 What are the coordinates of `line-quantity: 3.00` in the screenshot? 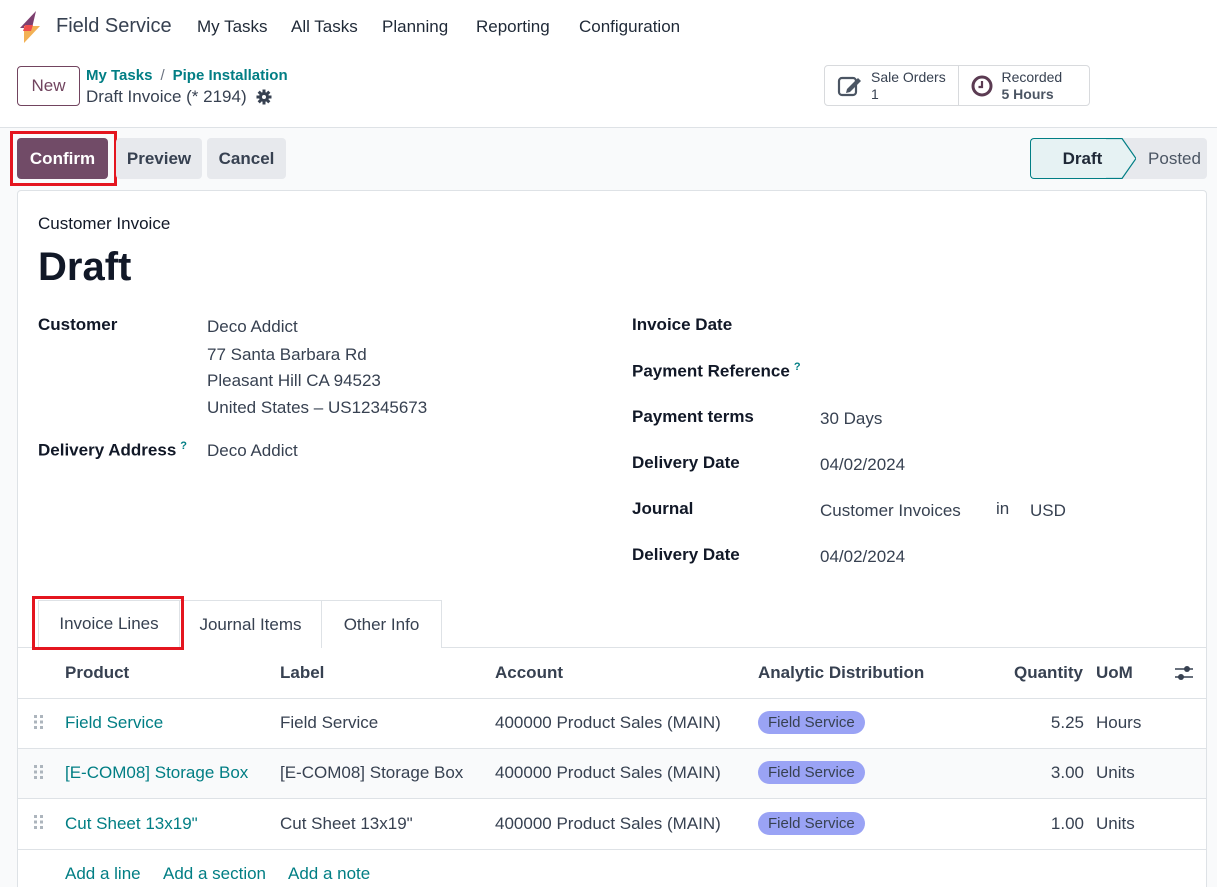 It's located at (1044, 773).